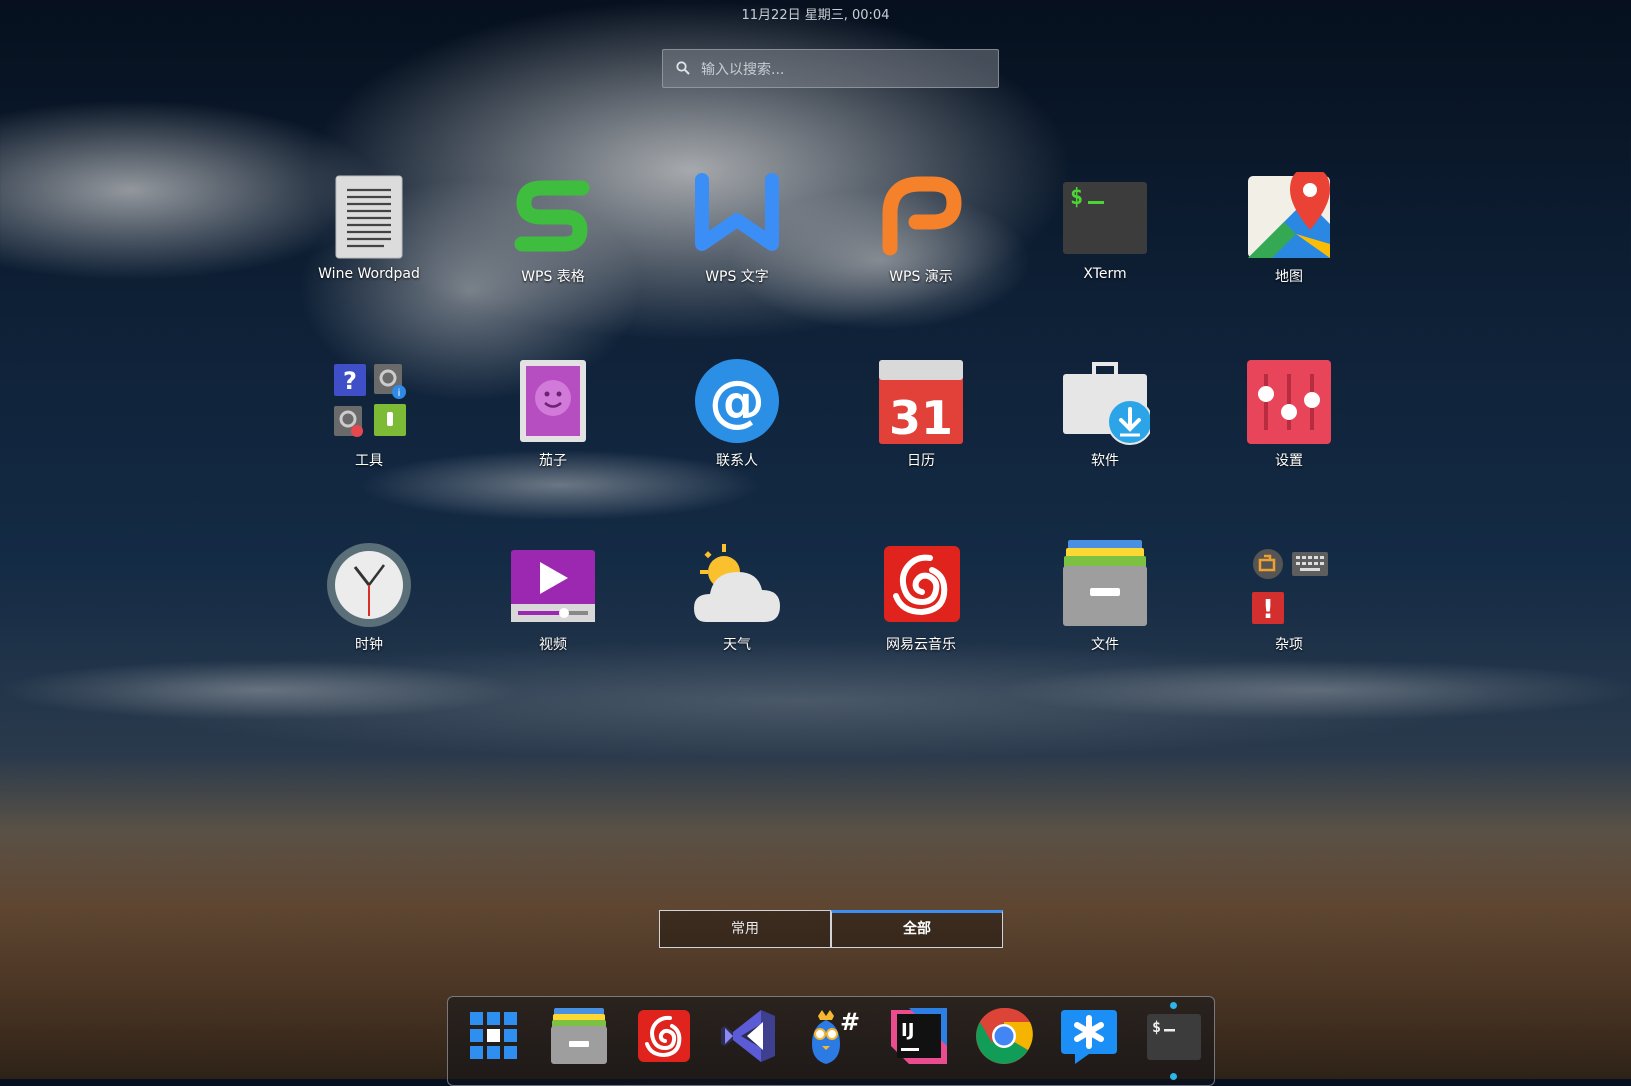 This screenshot has width=1631, height=1086. Describe the element at coordinates (683, 68) in the screenshot. I see `search-icon` at that location.